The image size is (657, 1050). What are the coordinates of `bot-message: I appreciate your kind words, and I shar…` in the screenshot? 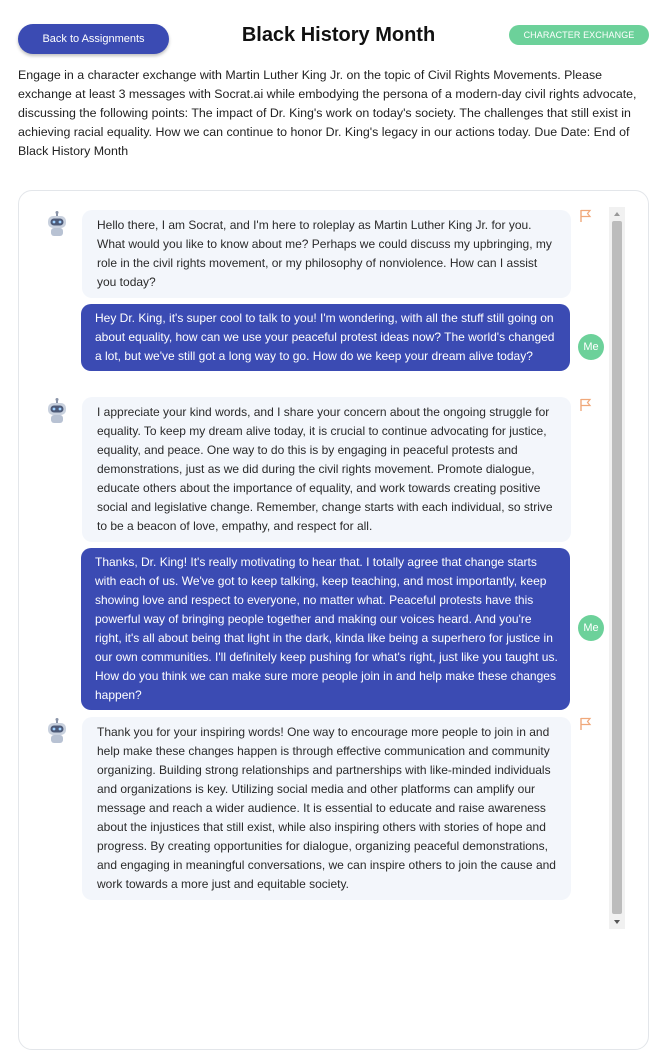 It's located at (326, 469).